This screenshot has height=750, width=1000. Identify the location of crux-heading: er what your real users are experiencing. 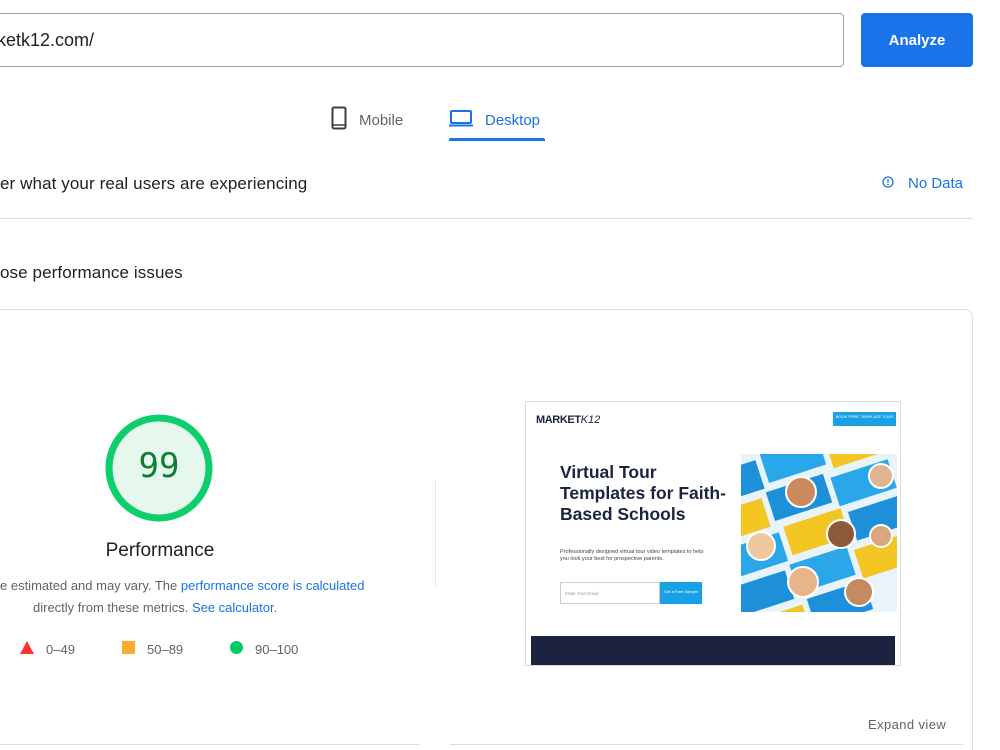
(154, 183).